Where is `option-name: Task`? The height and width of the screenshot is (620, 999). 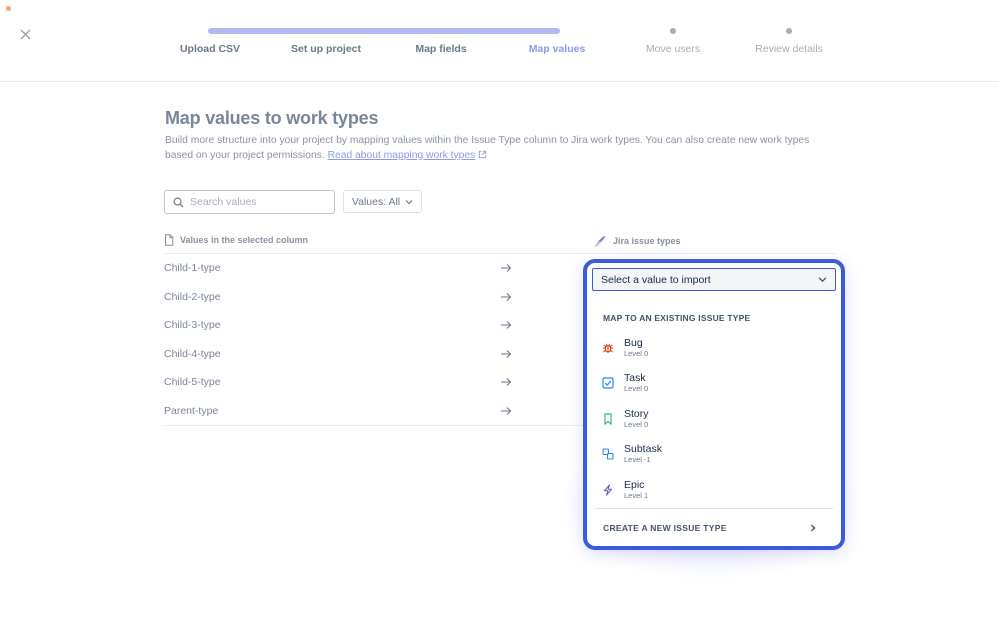
option-name: Task is located at coordinates (635, 378).